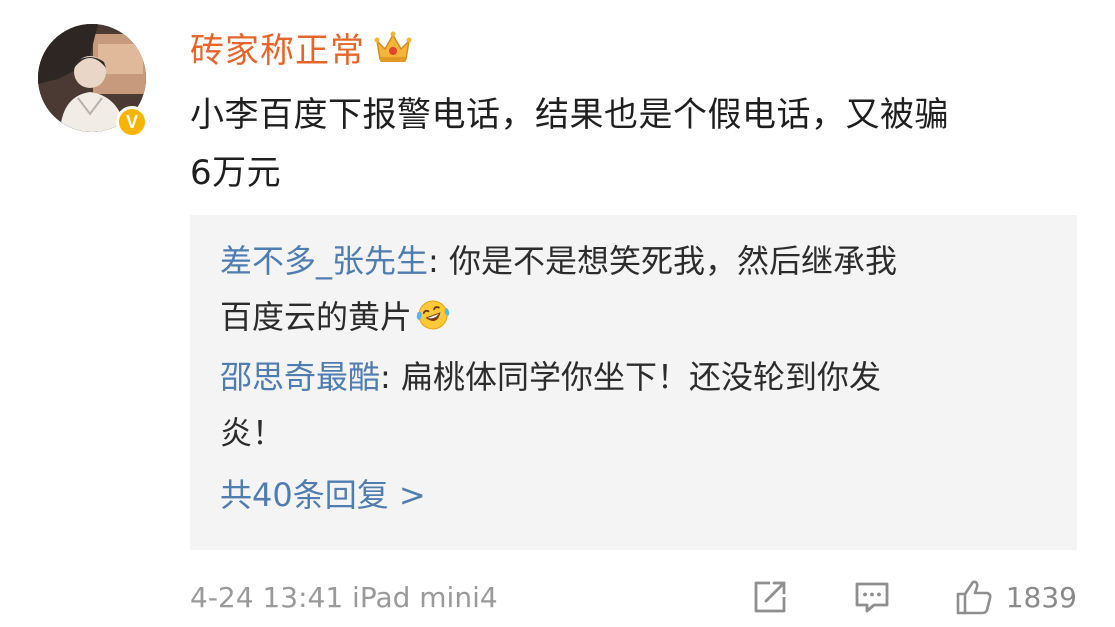  Describe the element at coordinates (872, 597) in the screenshot. I see `comment-icon` at that location.